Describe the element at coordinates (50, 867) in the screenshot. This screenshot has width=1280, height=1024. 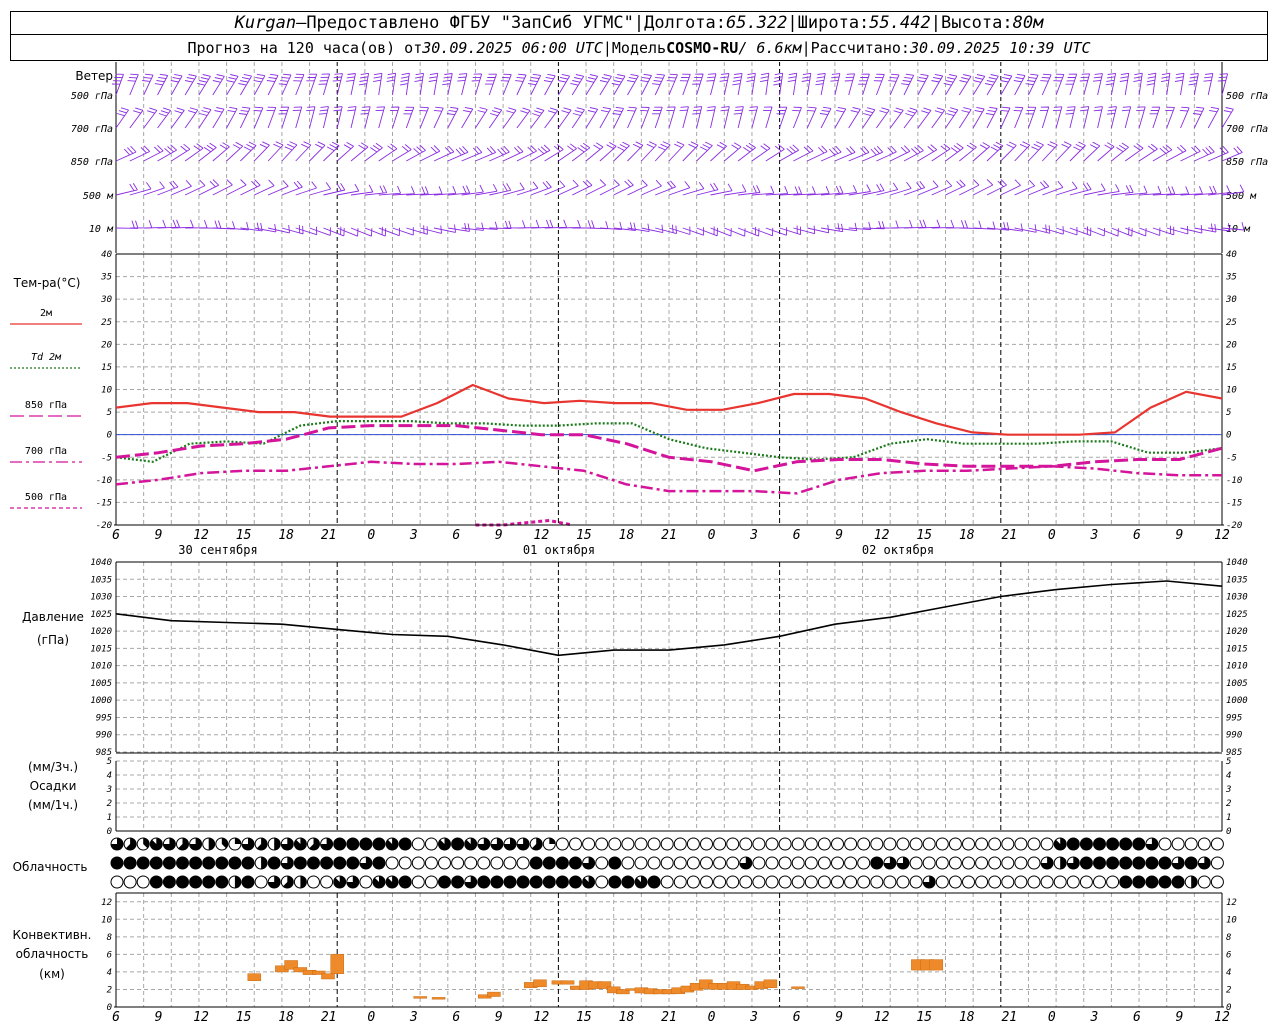
I see `clouds-title: Облачность` at that location.